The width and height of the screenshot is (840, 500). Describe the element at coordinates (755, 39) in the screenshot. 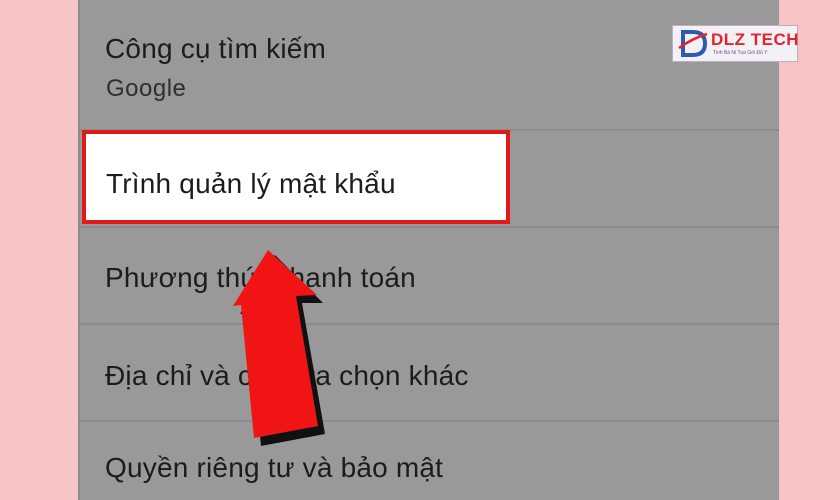

I see `logo-brand-text: DLZ TECH` at that location.